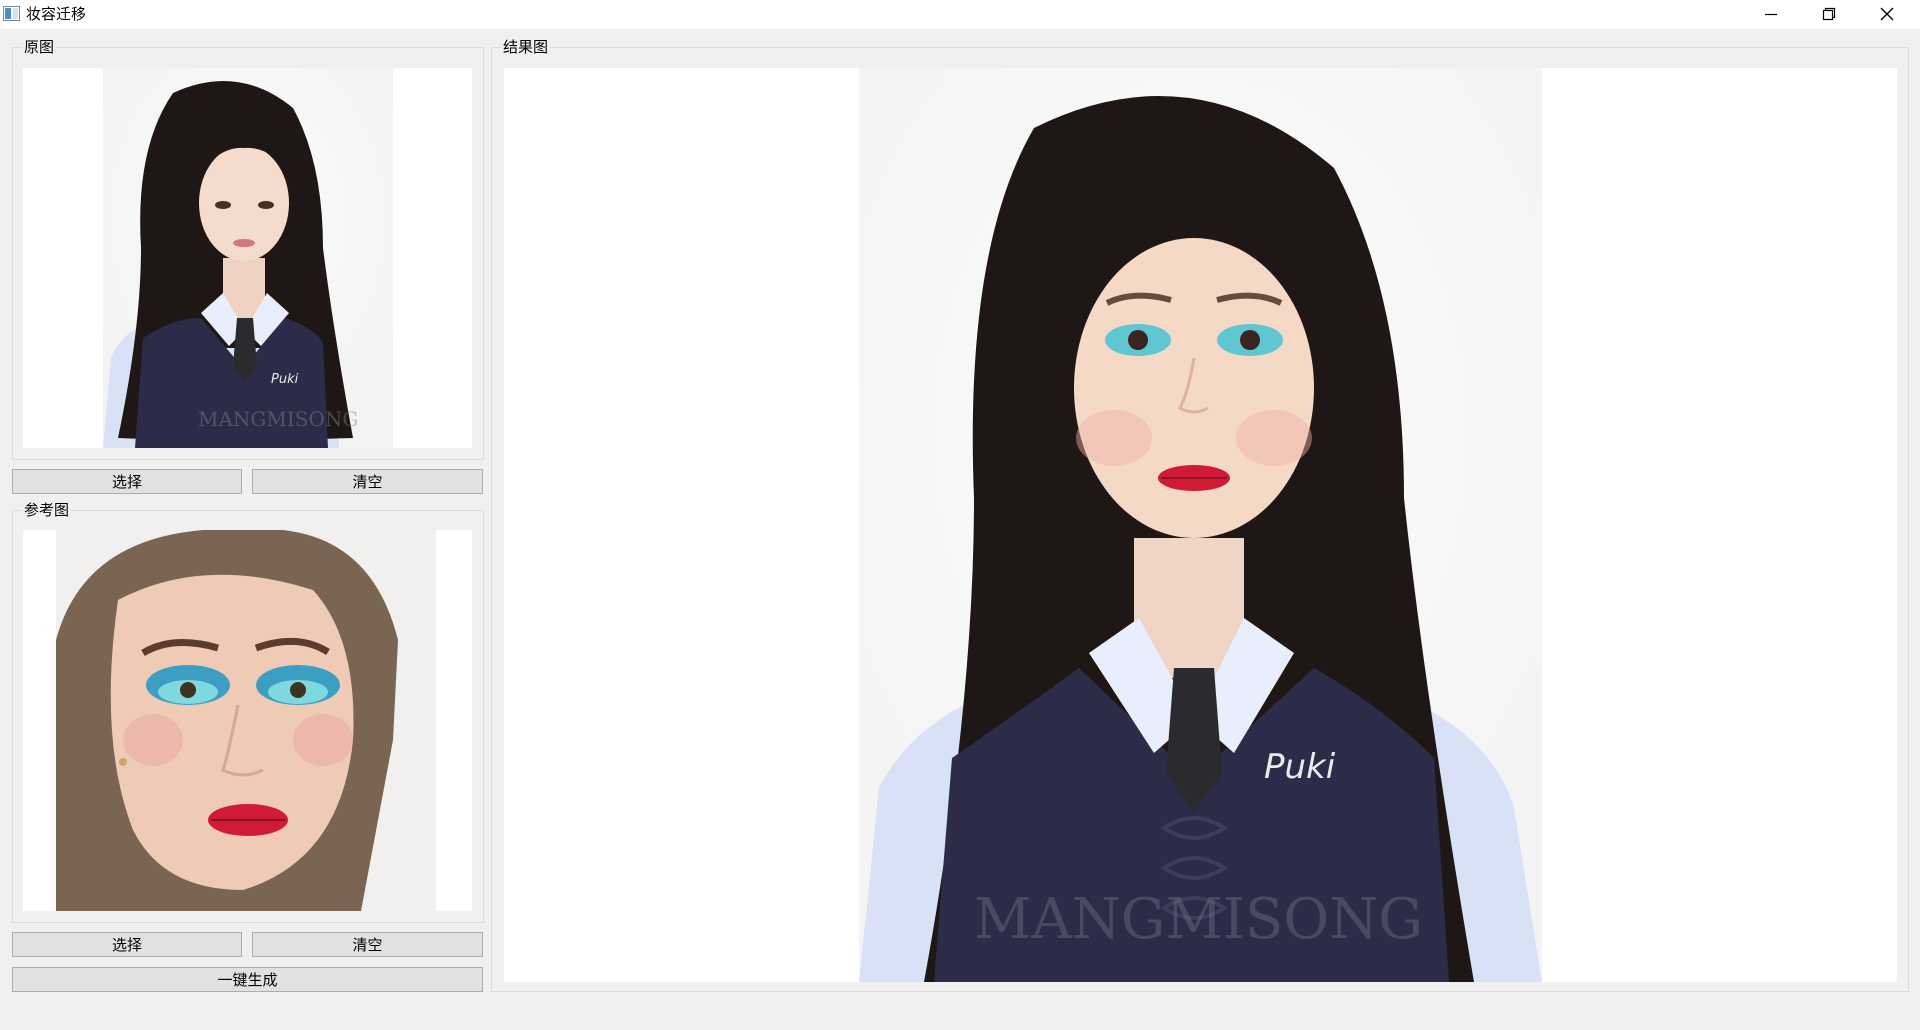 Image resolution: width=1920 pixels, height=1030 pixels. What do you see at coordinates (526, 47) in the screenshot?
I see `result-image-title: 结果图` at bounding box center [526, 47].